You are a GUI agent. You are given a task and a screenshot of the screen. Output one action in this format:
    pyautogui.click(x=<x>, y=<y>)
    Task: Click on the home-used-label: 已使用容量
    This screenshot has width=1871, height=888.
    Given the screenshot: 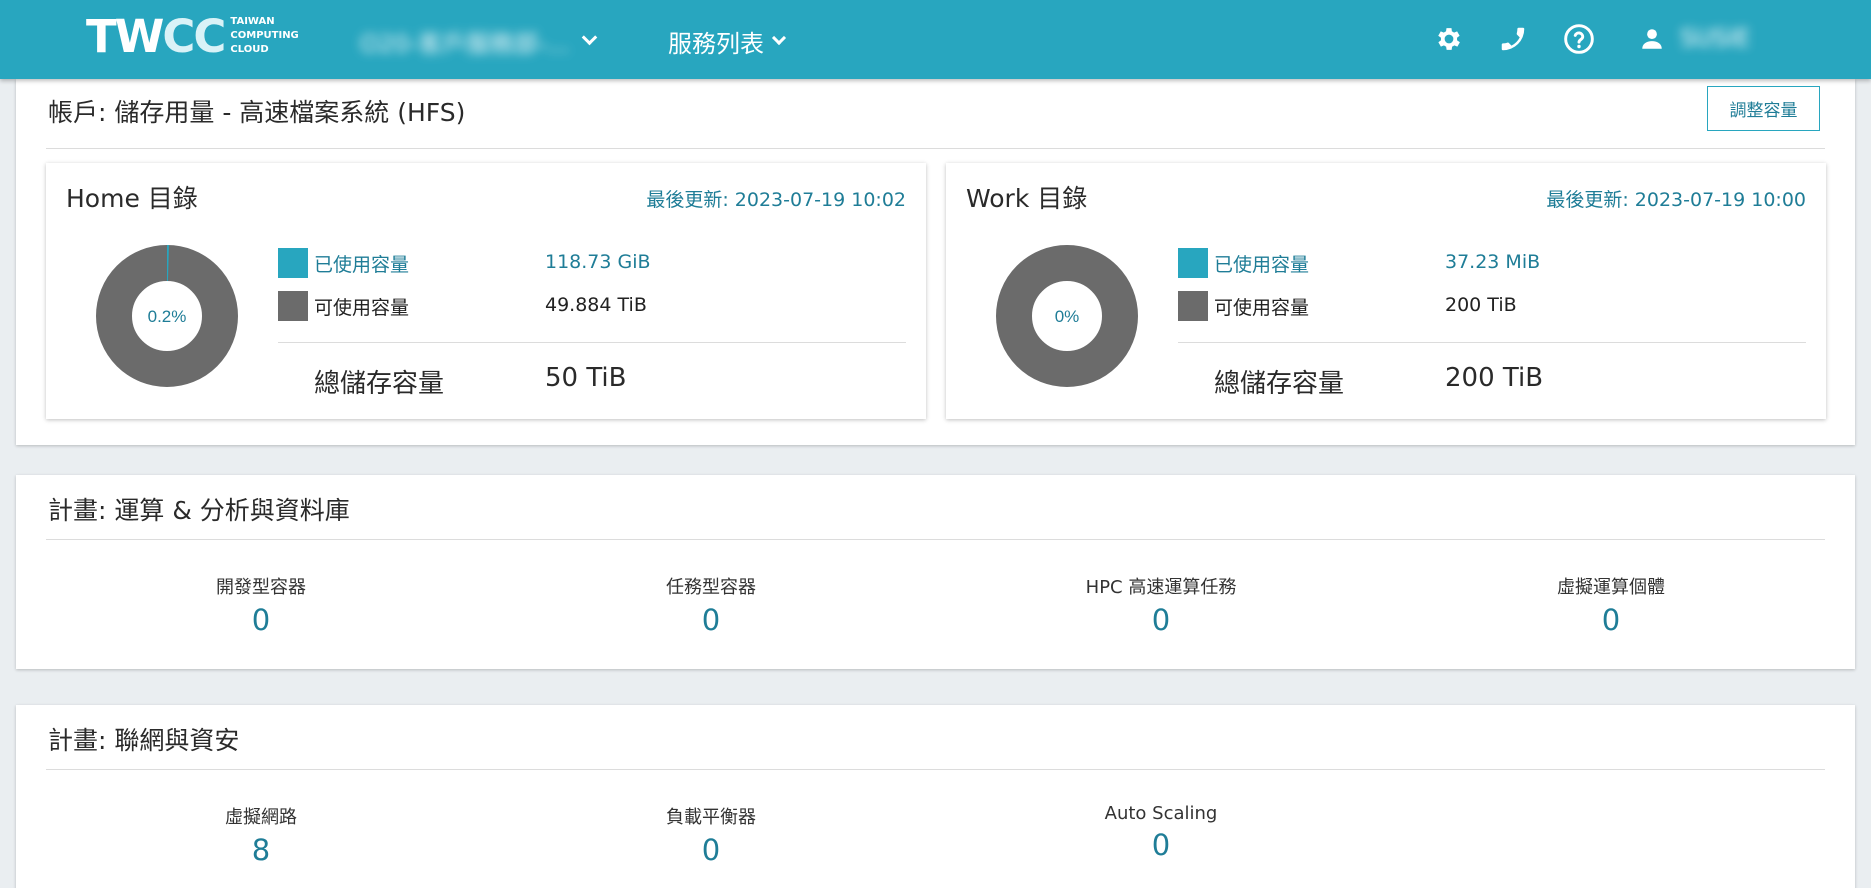 What is the action you would take?
    pyautogui.click(x=362, y=264)
    